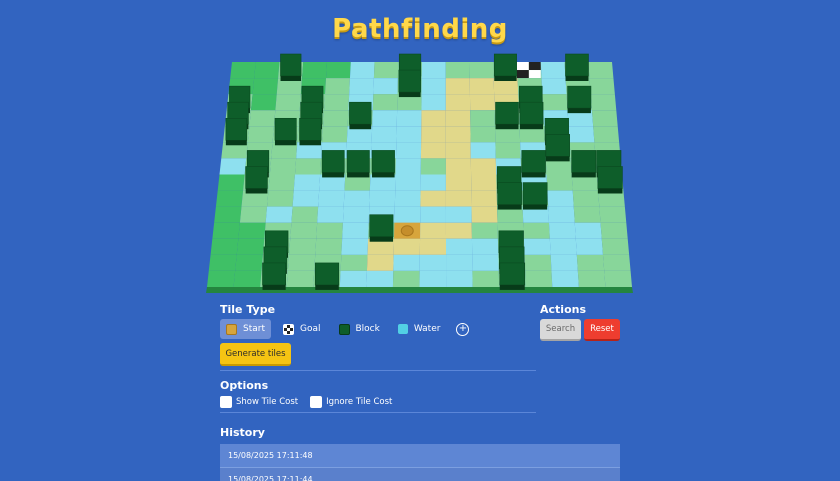  Describe the element at coordinates (245, 329) in the screenshot. I see `tool-start: Start` at that location.